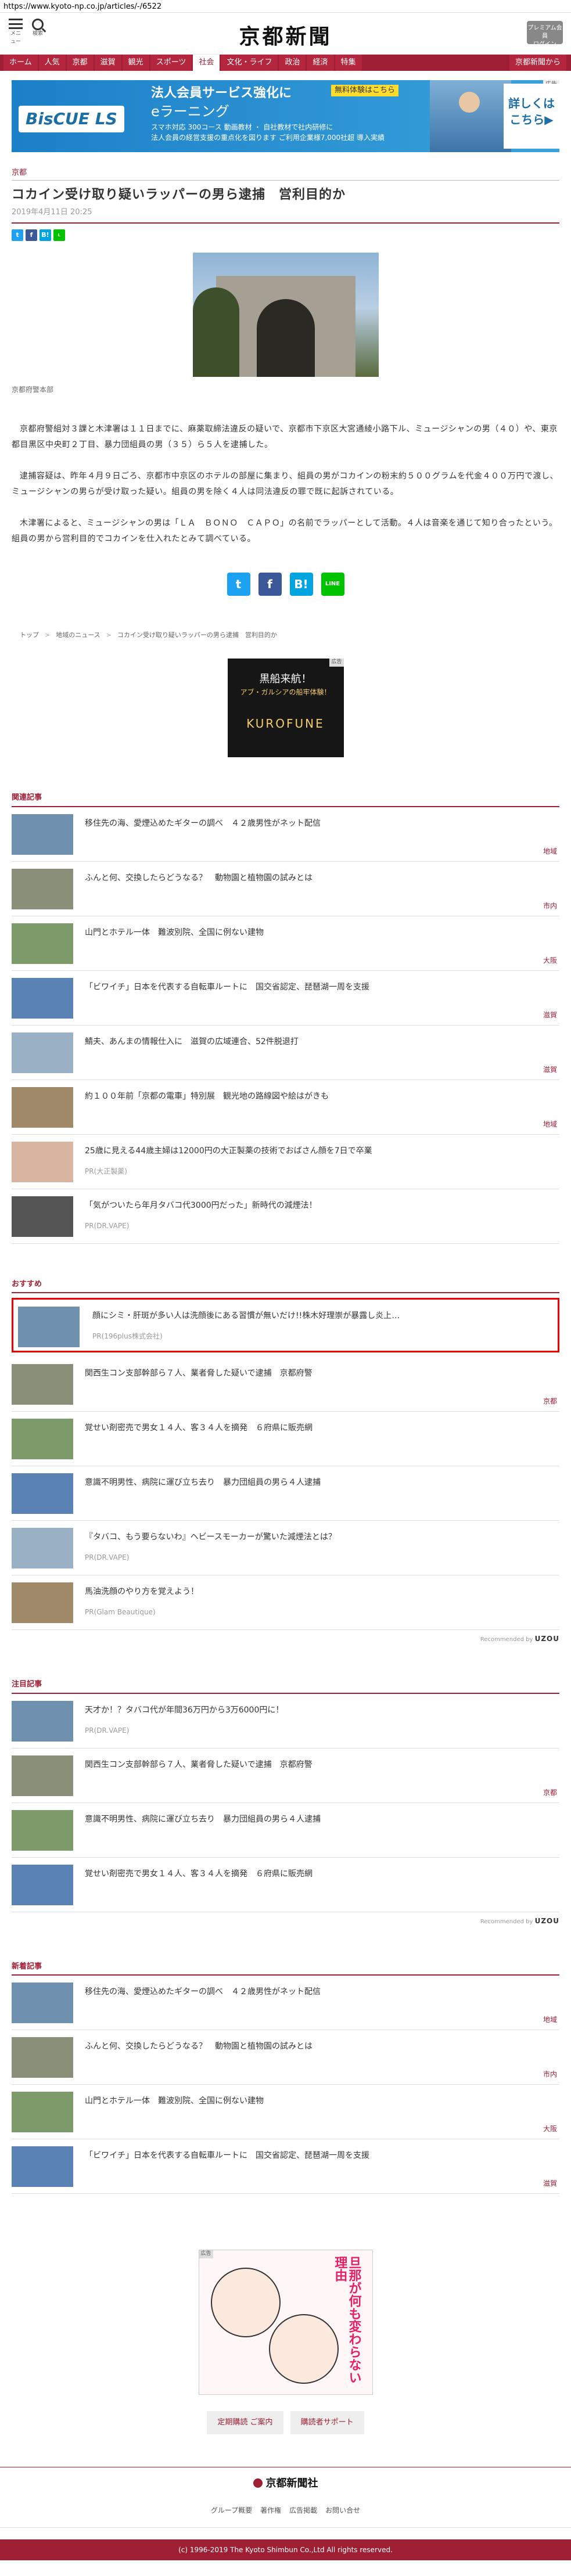 The image size is (571, 2576). I want to click on section-title: 注目記事, so click(285, 1686).